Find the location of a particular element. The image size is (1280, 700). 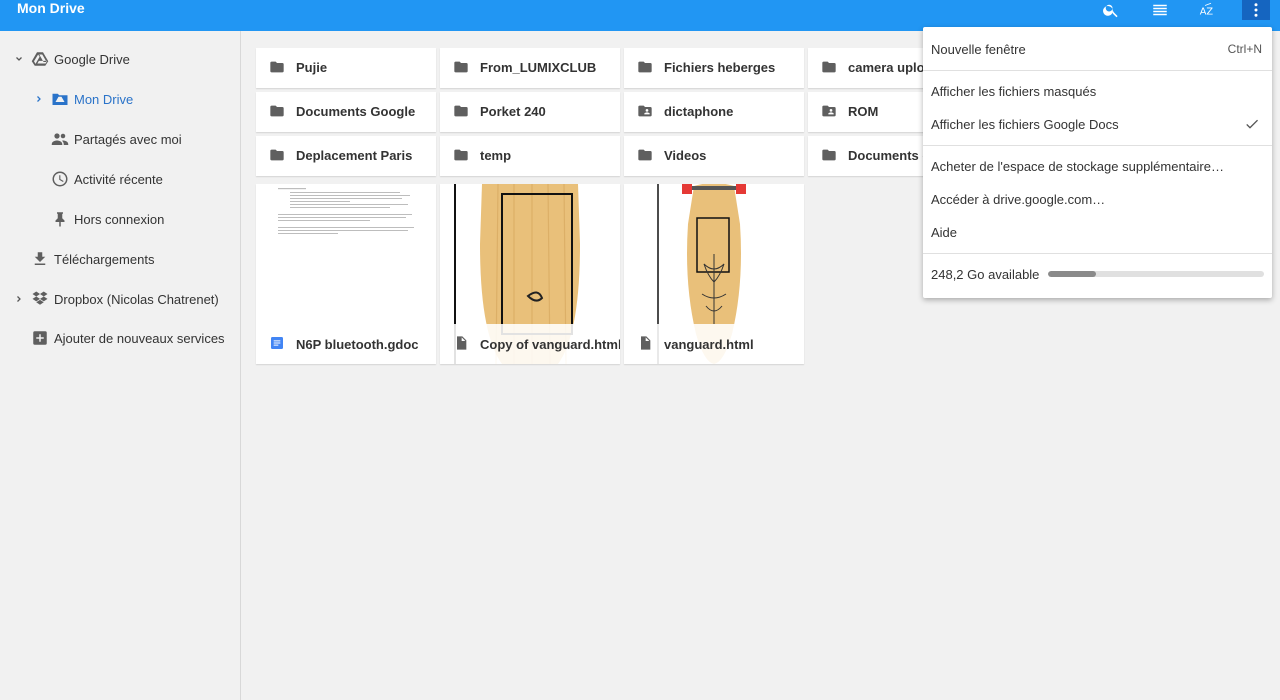

menu-item-show-hidden: Afficher les fichiers masqués is located at coordinates (1097, 91).